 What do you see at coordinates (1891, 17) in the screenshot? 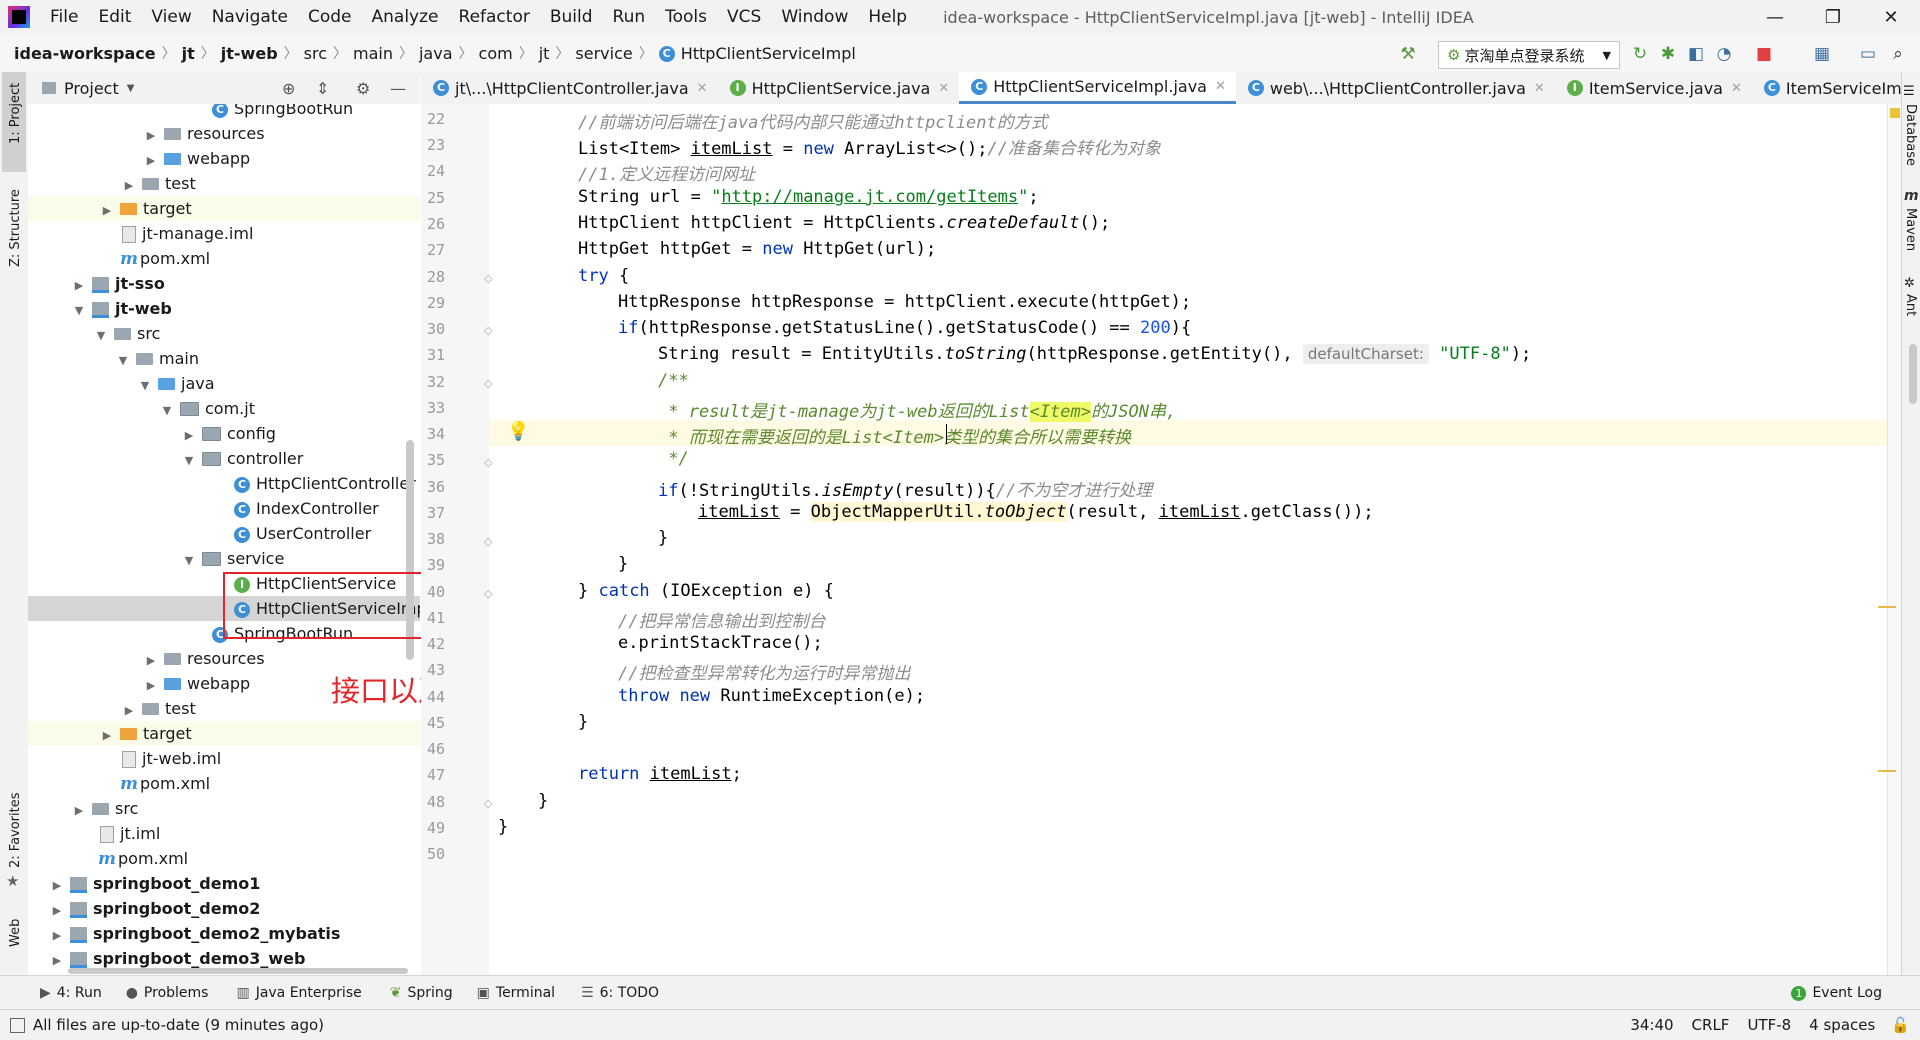
I see `close-icon: ✕` at bounding box center [1891, 17].